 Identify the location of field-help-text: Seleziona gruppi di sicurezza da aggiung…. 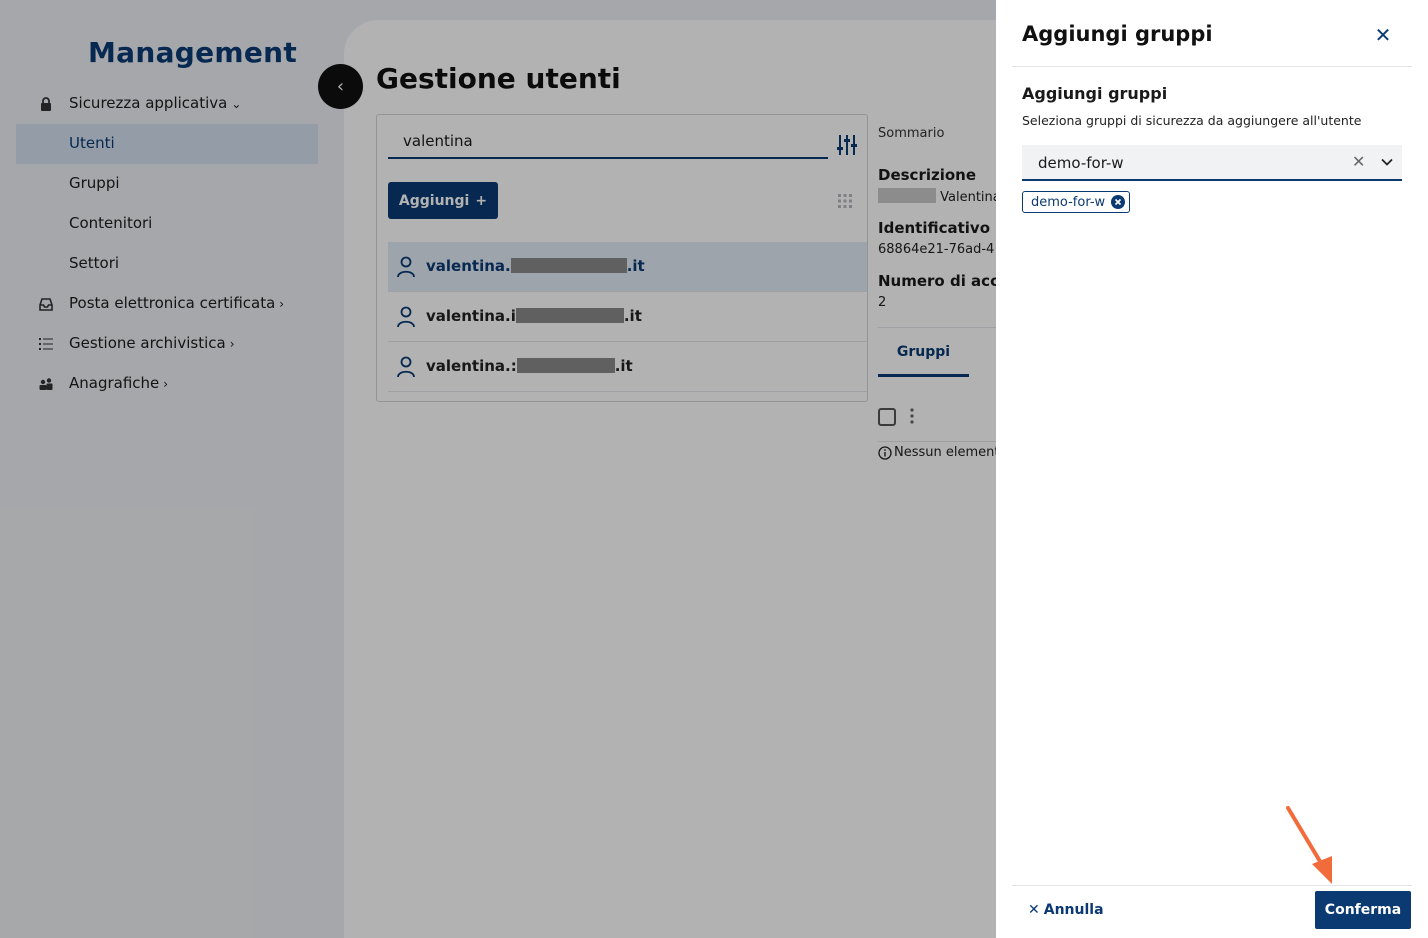
(1192, 120).